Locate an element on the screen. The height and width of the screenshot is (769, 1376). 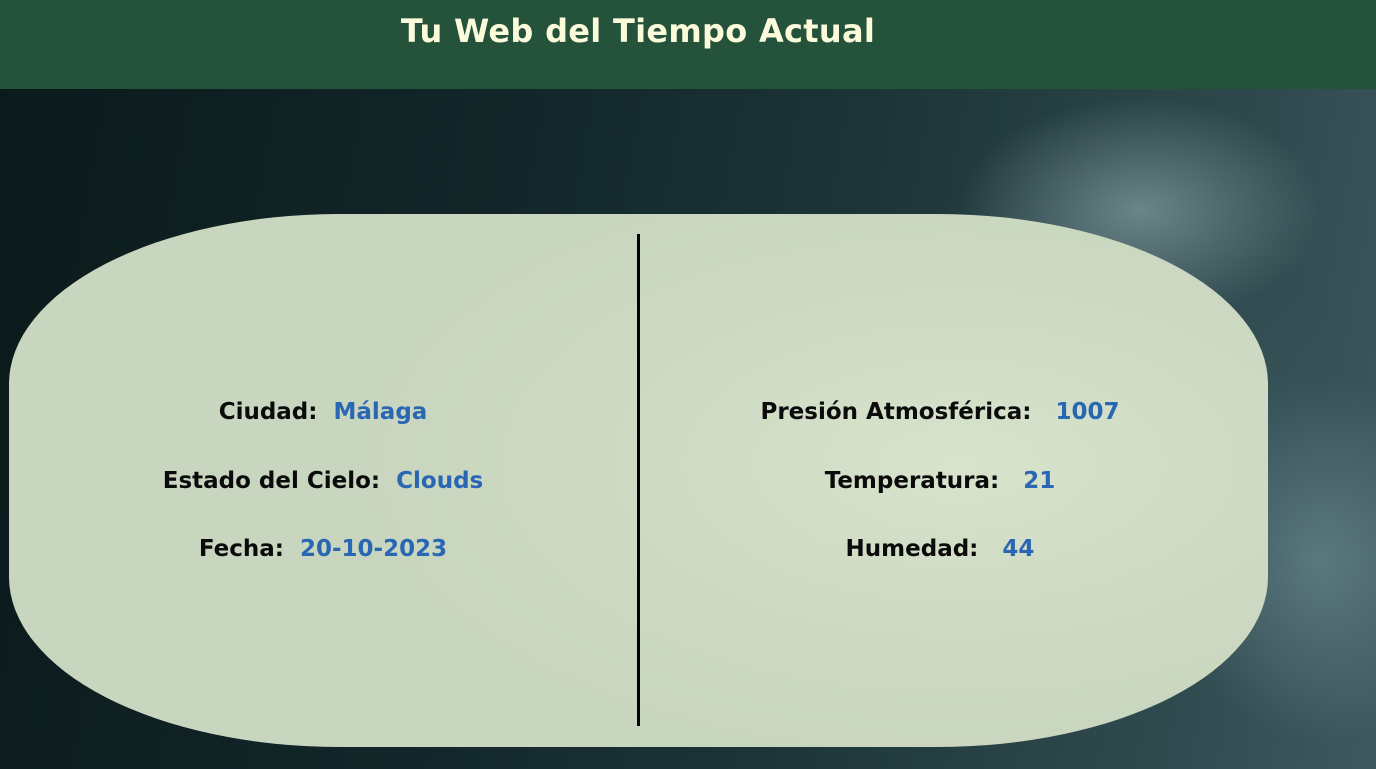
date-value: 20-10-2023 is located at coordinates (374, 549).